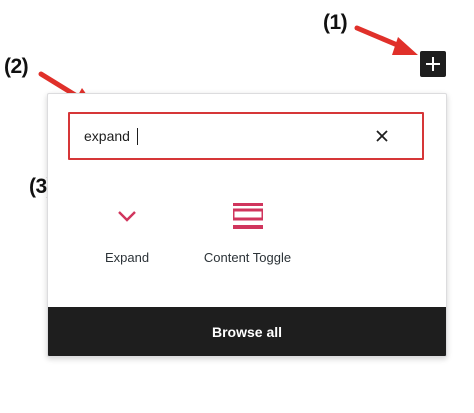 The image size is (474, 413). Describe the element at coordinates (224, 136) in the screenshot. I see `block-search-input` at that location.